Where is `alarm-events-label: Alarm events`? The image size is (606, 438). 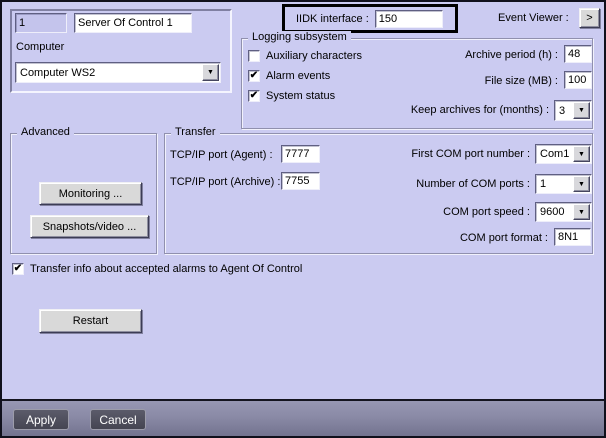 alarm-events-label: Alarm events is located at coordinates (298, 76).